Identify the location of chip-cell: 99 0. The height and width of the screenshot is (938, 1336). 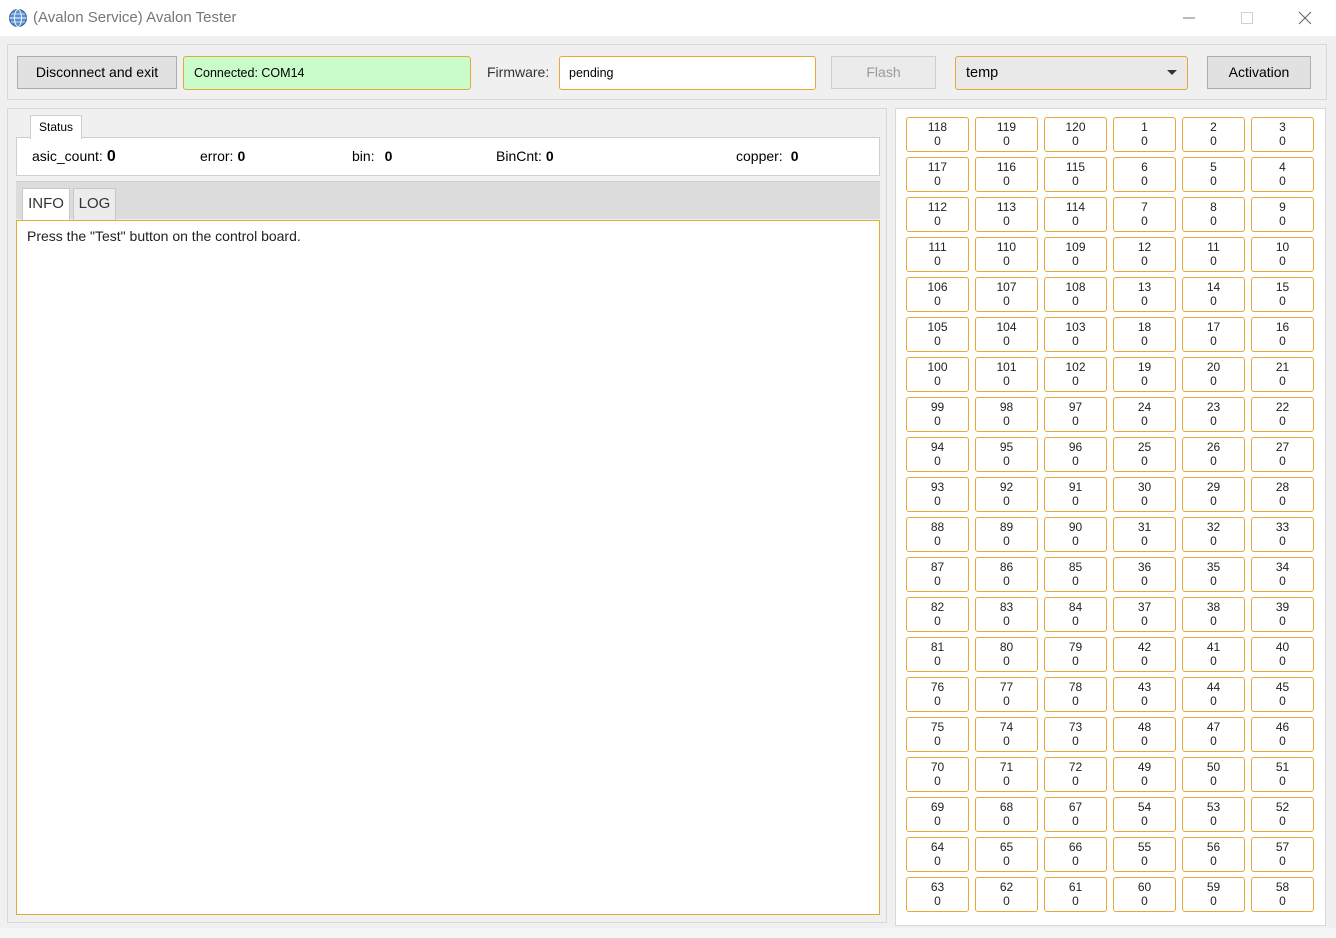
(937, 414).